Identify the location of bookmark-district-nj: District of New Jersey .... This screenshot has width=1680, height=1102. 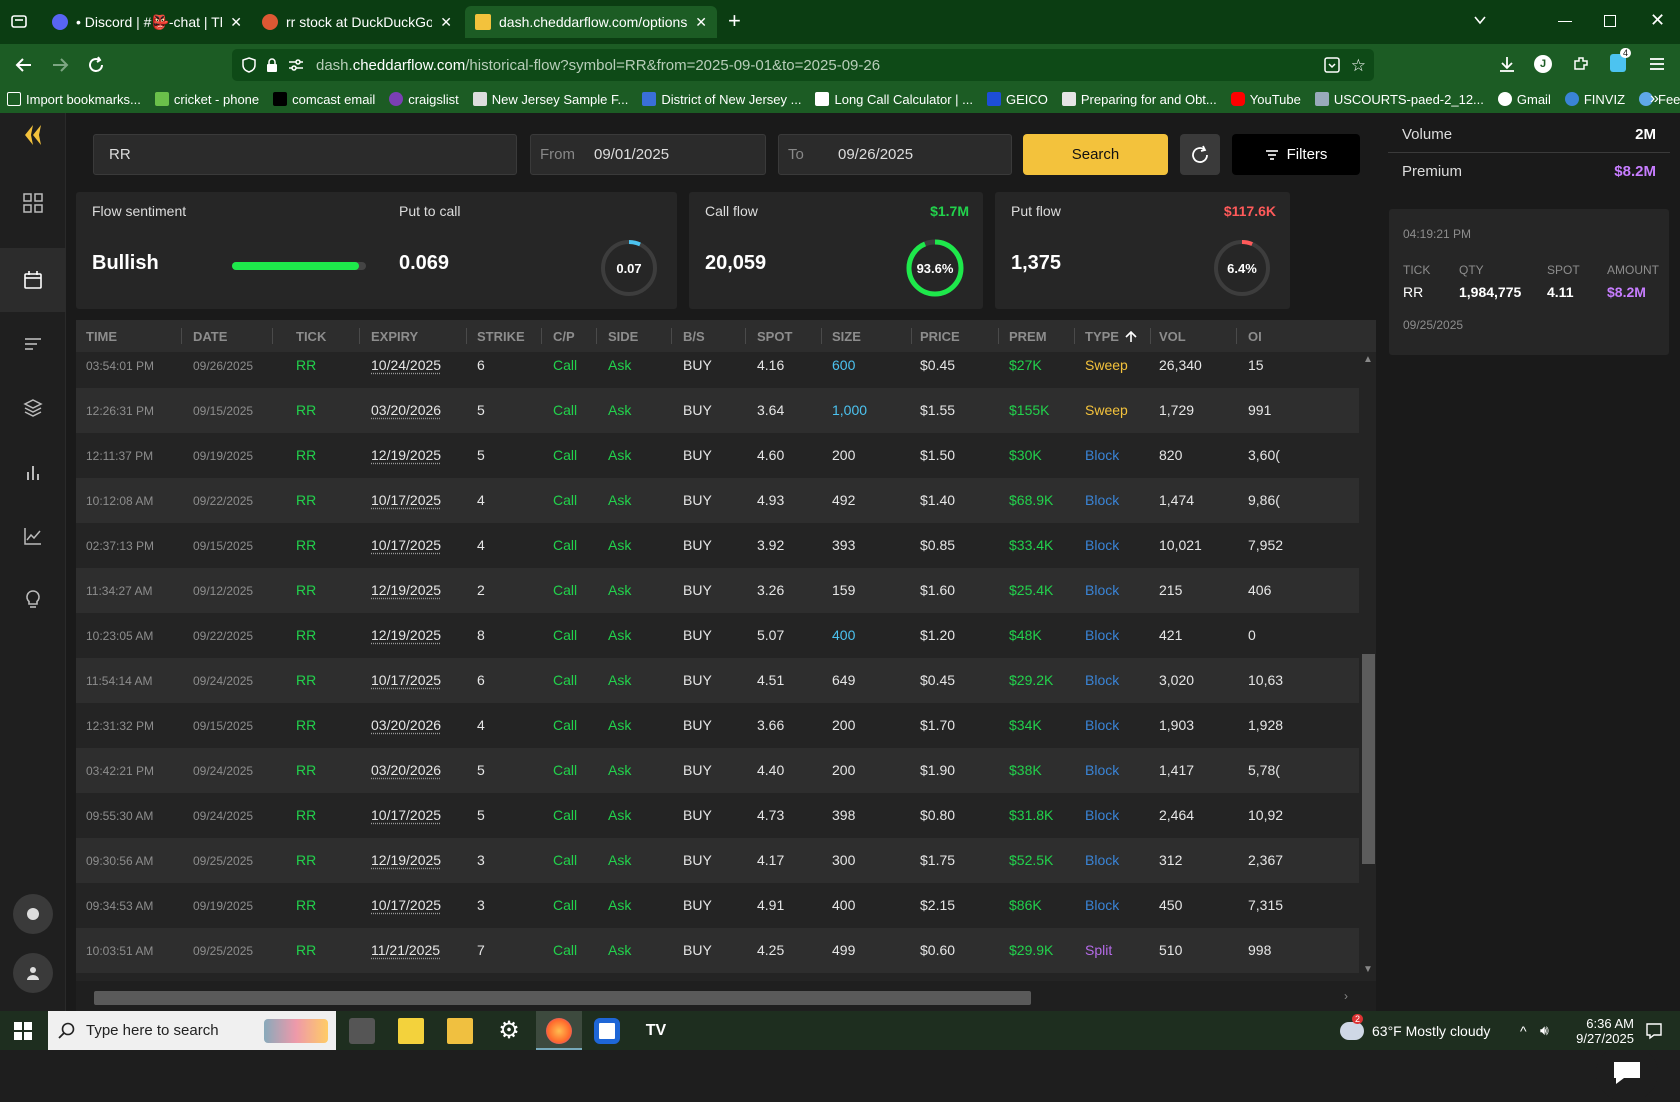
(721, 99).